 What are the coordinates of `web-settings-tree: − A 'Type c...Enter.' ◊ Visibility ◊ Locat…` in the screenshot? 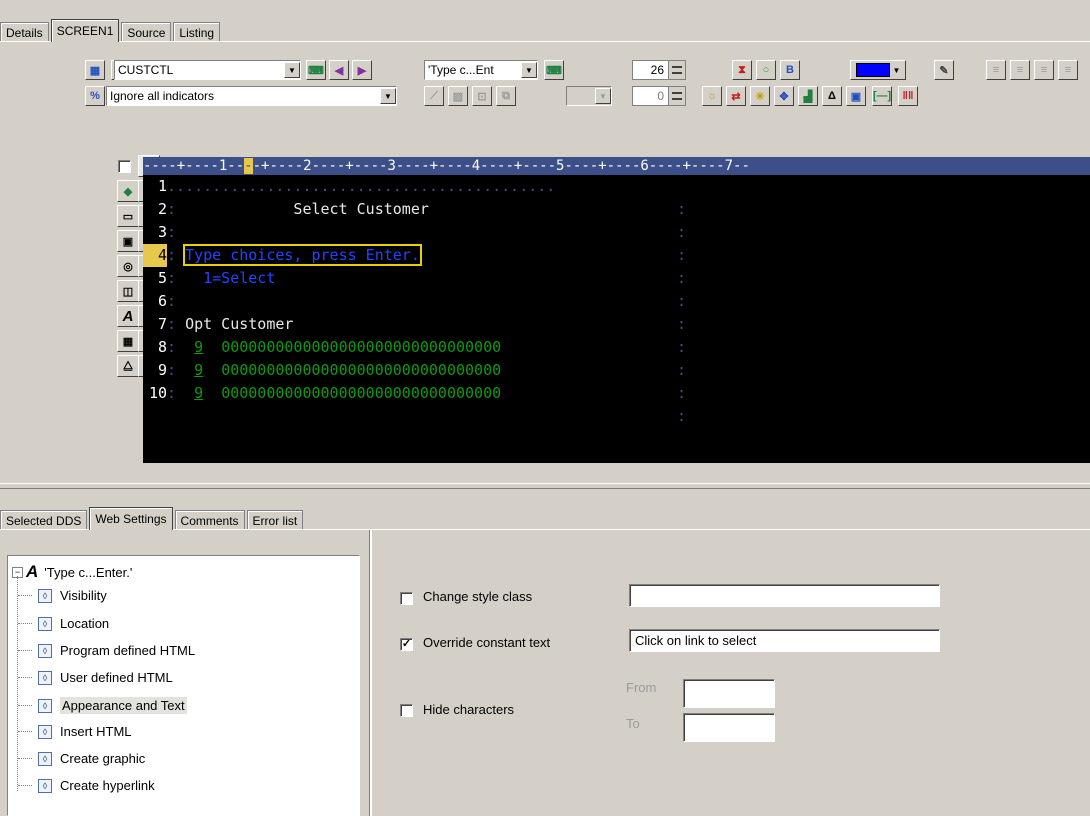 It's located at (183, 685).